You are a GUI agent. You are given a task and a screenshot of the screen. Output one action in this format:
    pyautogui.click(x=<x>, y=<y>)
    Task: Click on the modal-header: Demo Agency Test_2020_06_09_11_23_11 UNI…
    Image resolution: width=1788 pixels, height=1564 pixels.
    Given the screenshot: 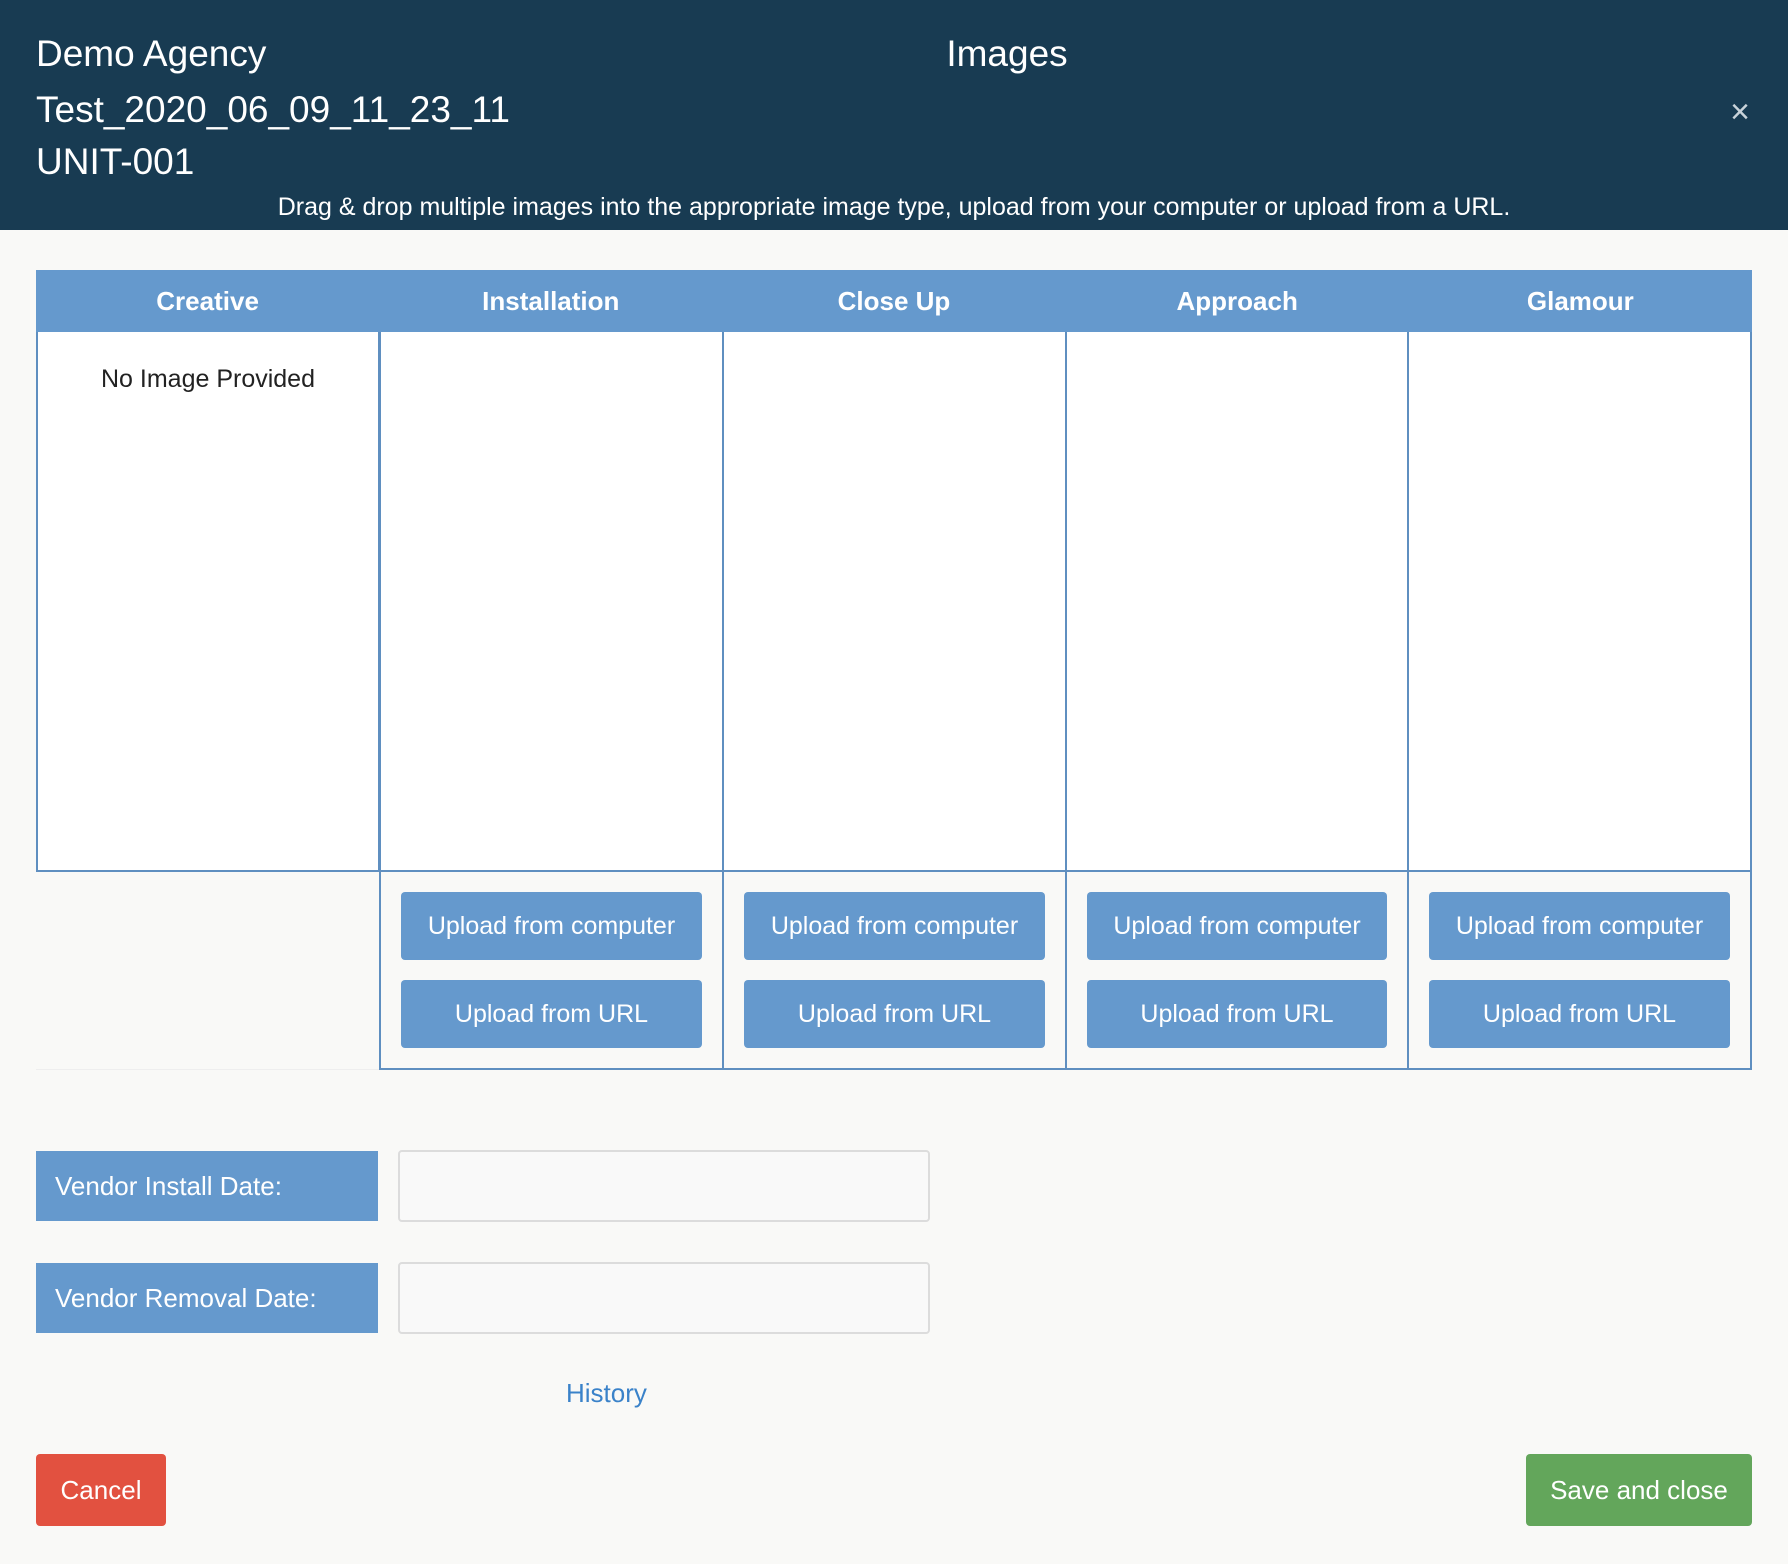 What is the action you would take?
    pyautogui.click(x=894, y=115)
    